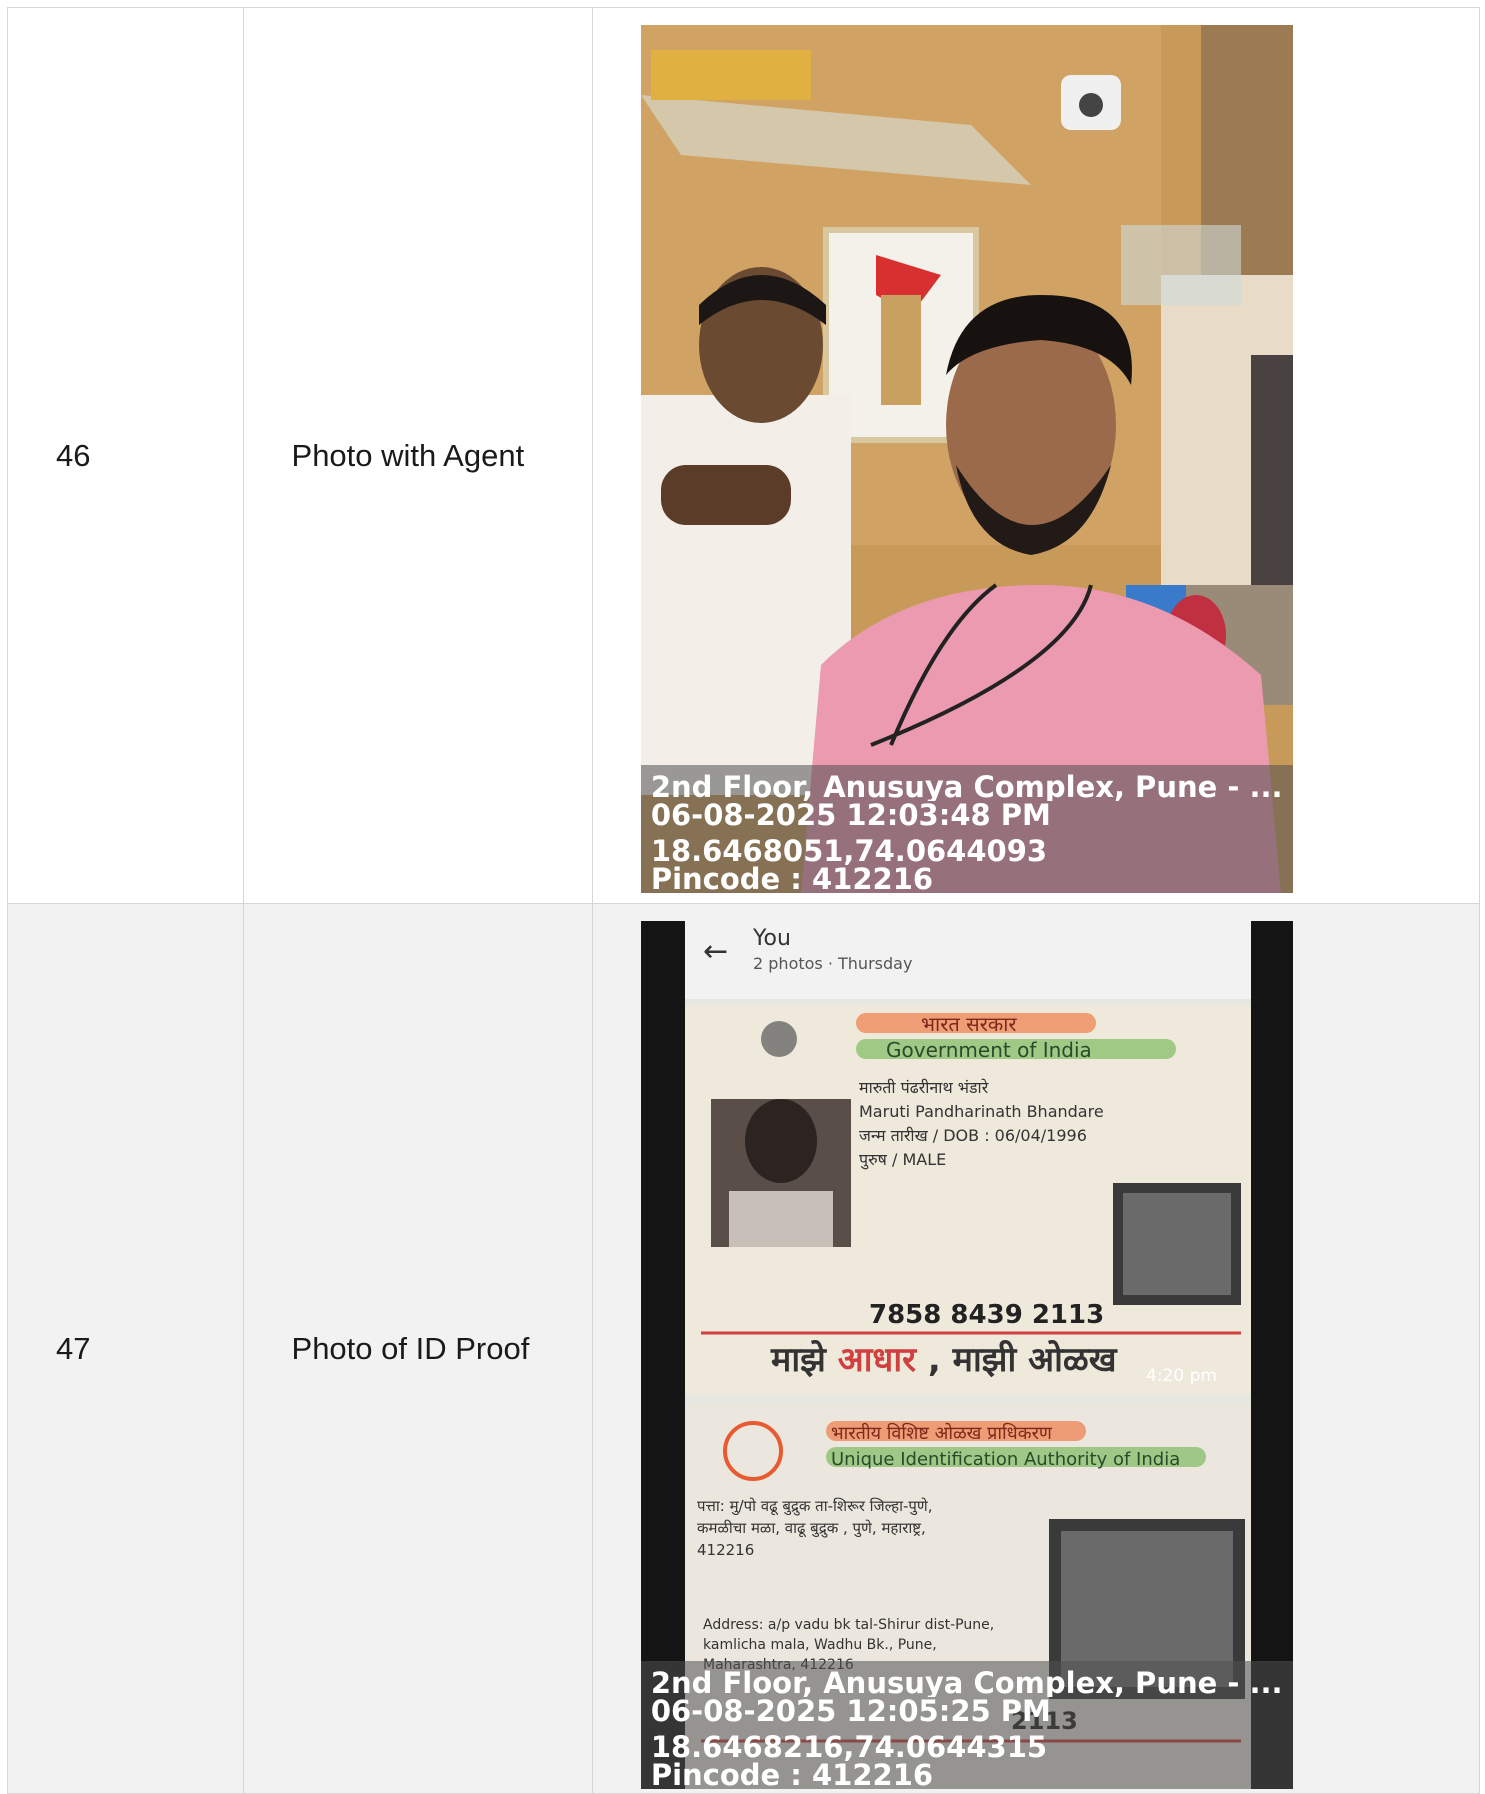  I want to click on gov-hindi: भारत सरकार, so click(969, 1024).